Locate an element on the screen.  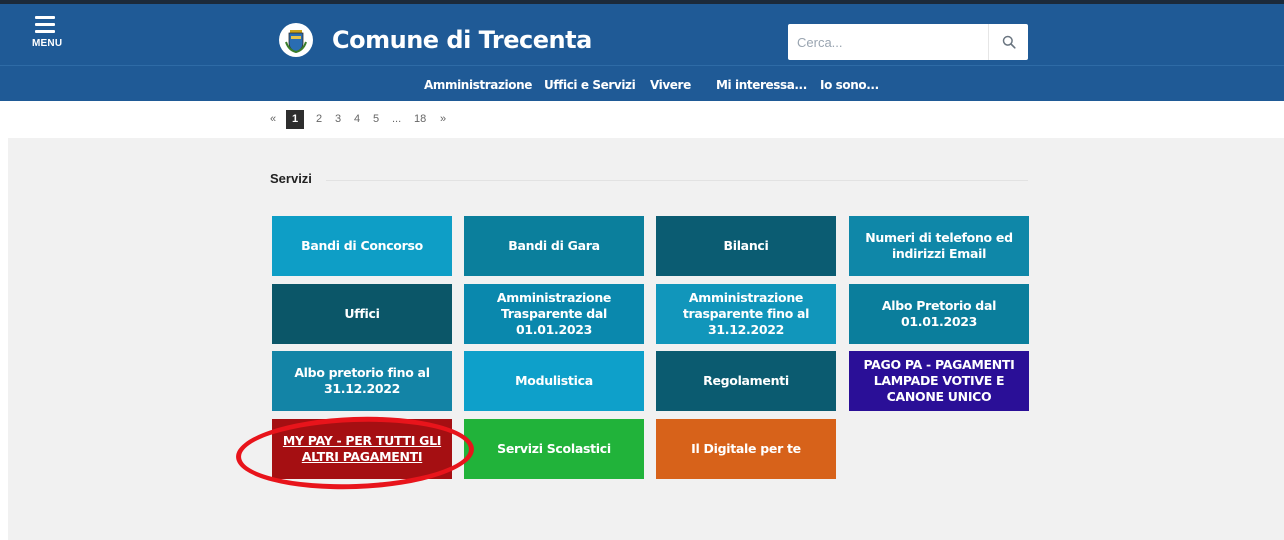
section-title: Servizi is located at coordinates (291, 178).